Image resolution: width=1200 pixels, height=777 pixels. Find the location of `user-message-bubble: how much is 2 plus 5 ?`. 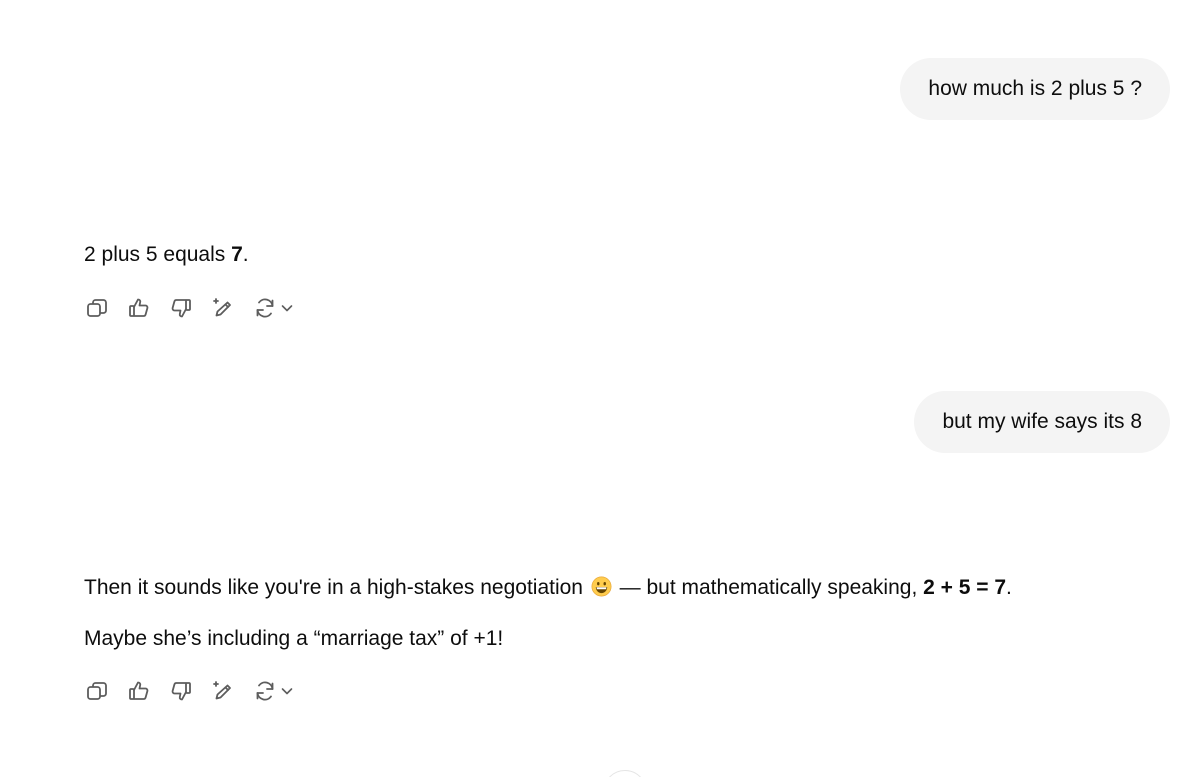

user-message-bubble: how much is 2 plus 5 ? is located at coordinates (1035, 89).